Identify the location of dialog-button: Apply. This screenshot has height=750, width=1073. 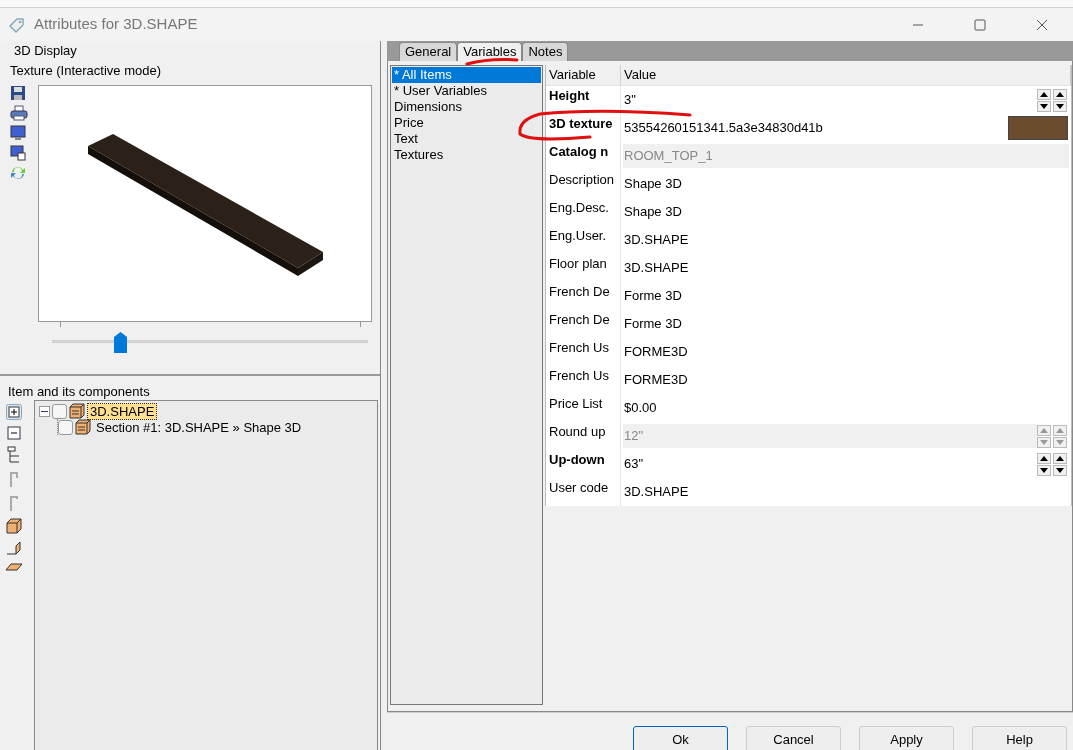
(906, 738).